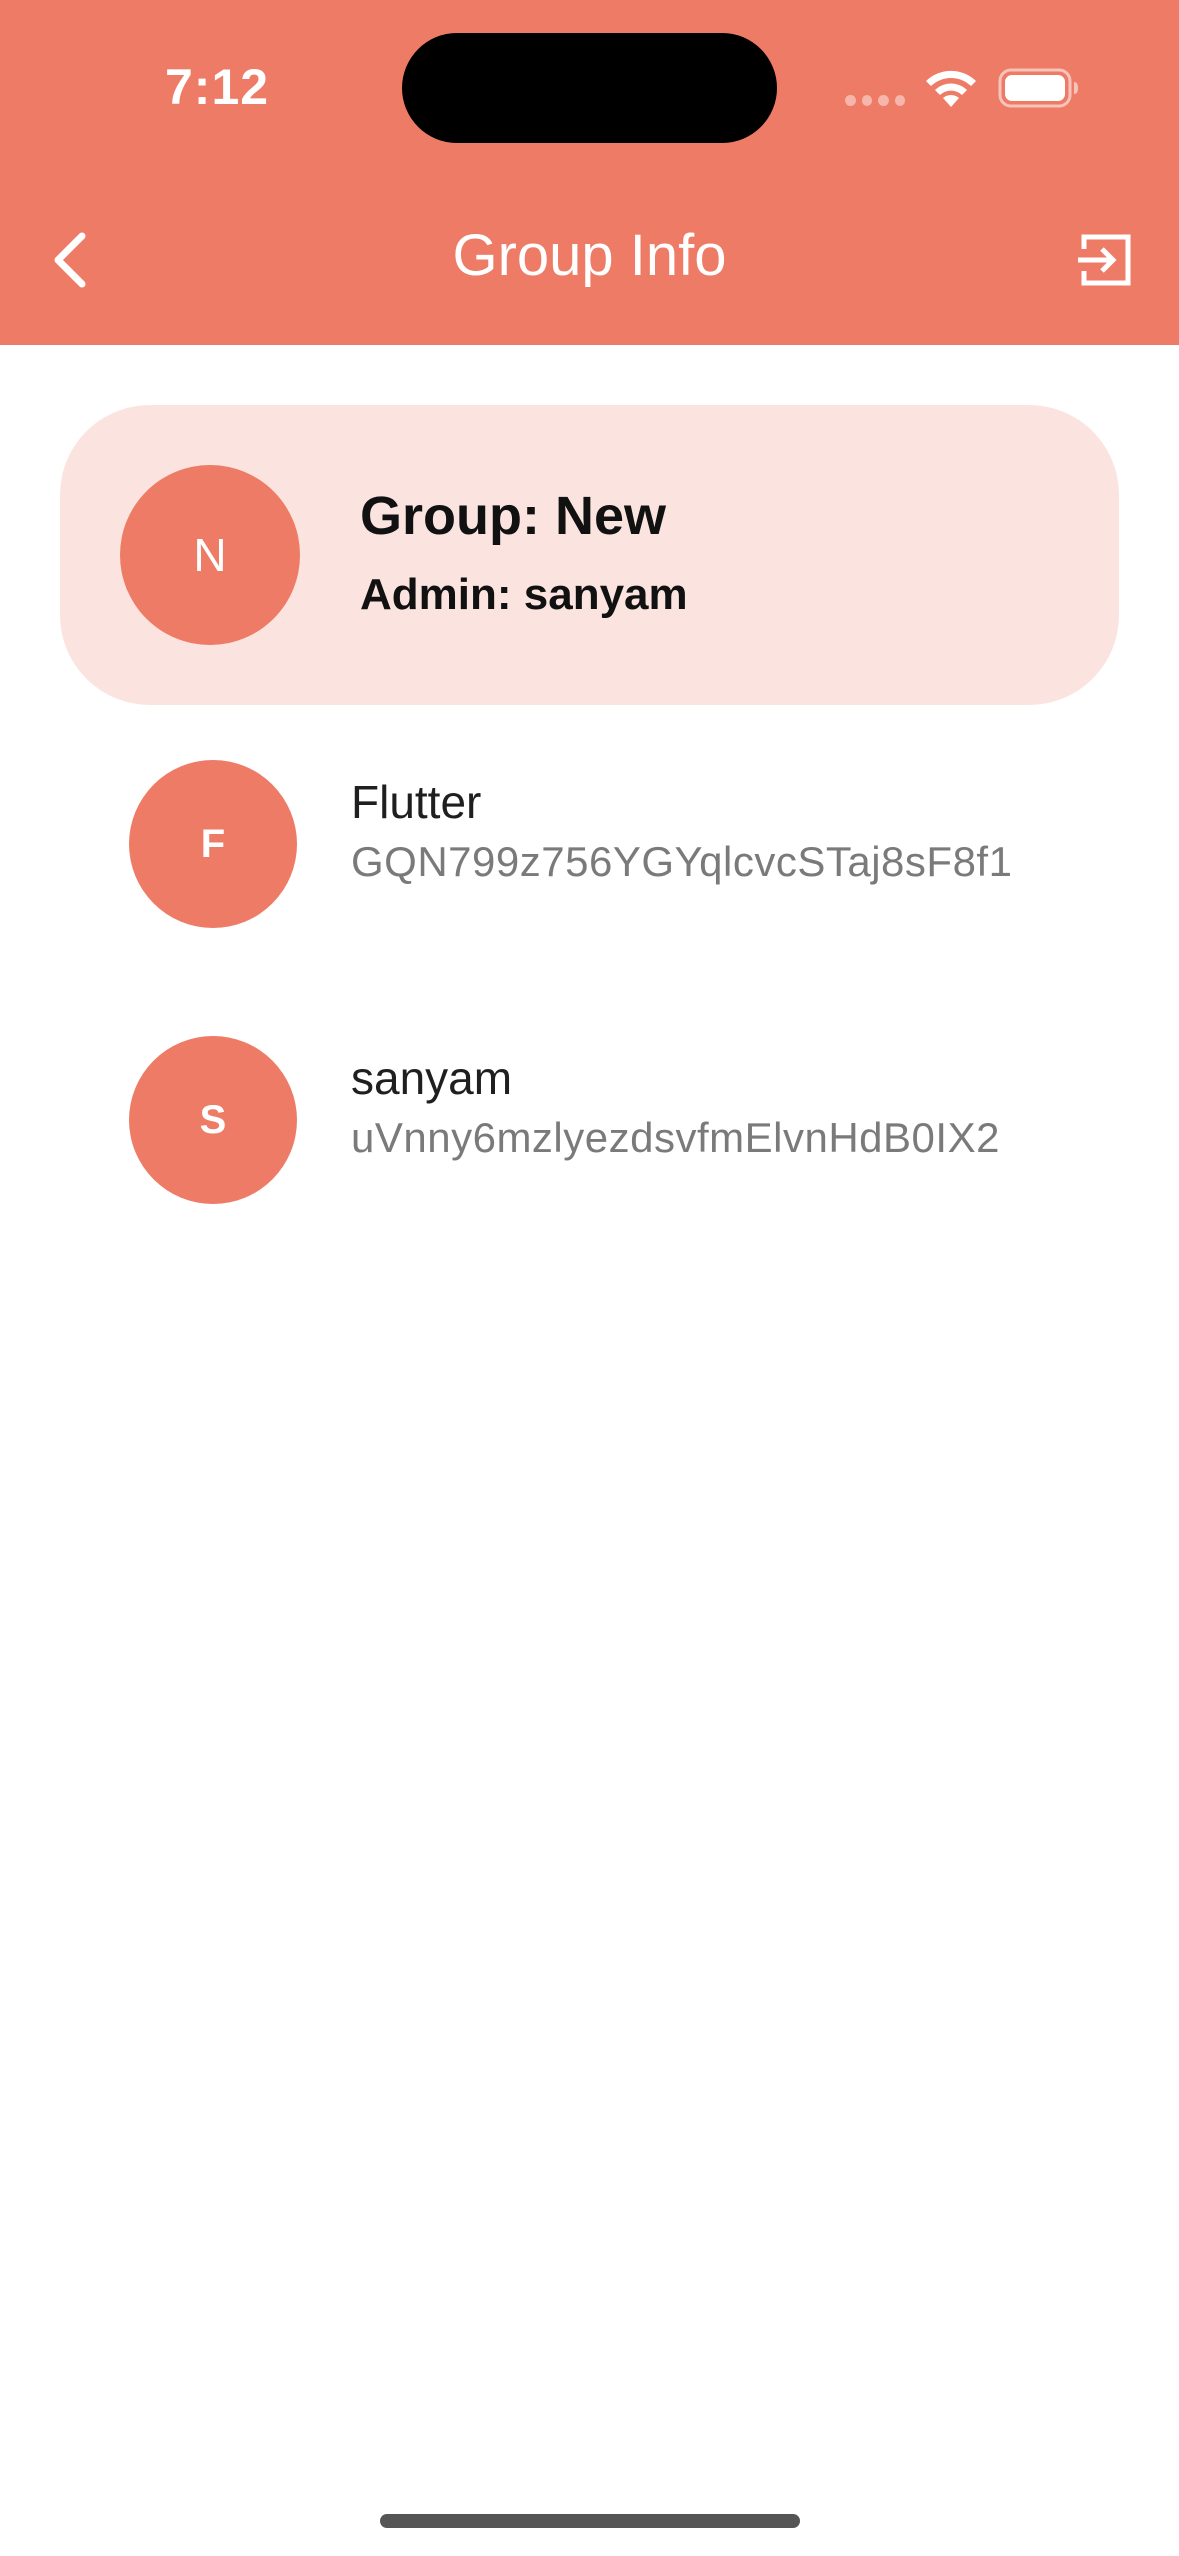 Image resolution: width=1179 pixels, height=2556 pixels. I want to click on group-avatar: N, so click(210, 555).